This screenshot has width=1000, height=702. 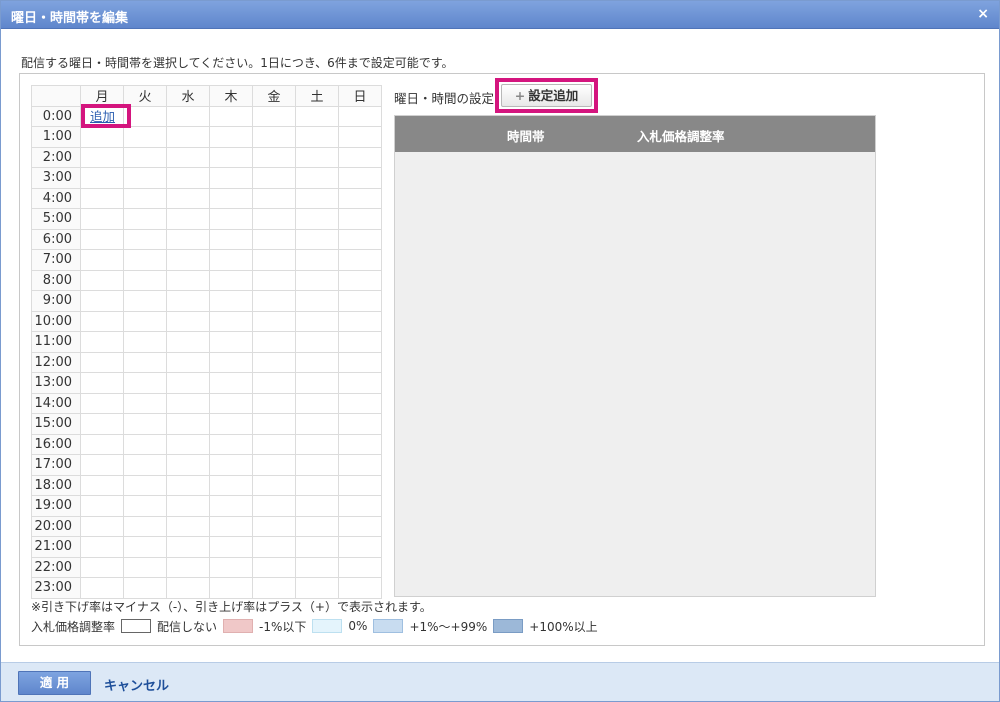 I want to click on hour-label: 3:00, so click(x=56, y=178).